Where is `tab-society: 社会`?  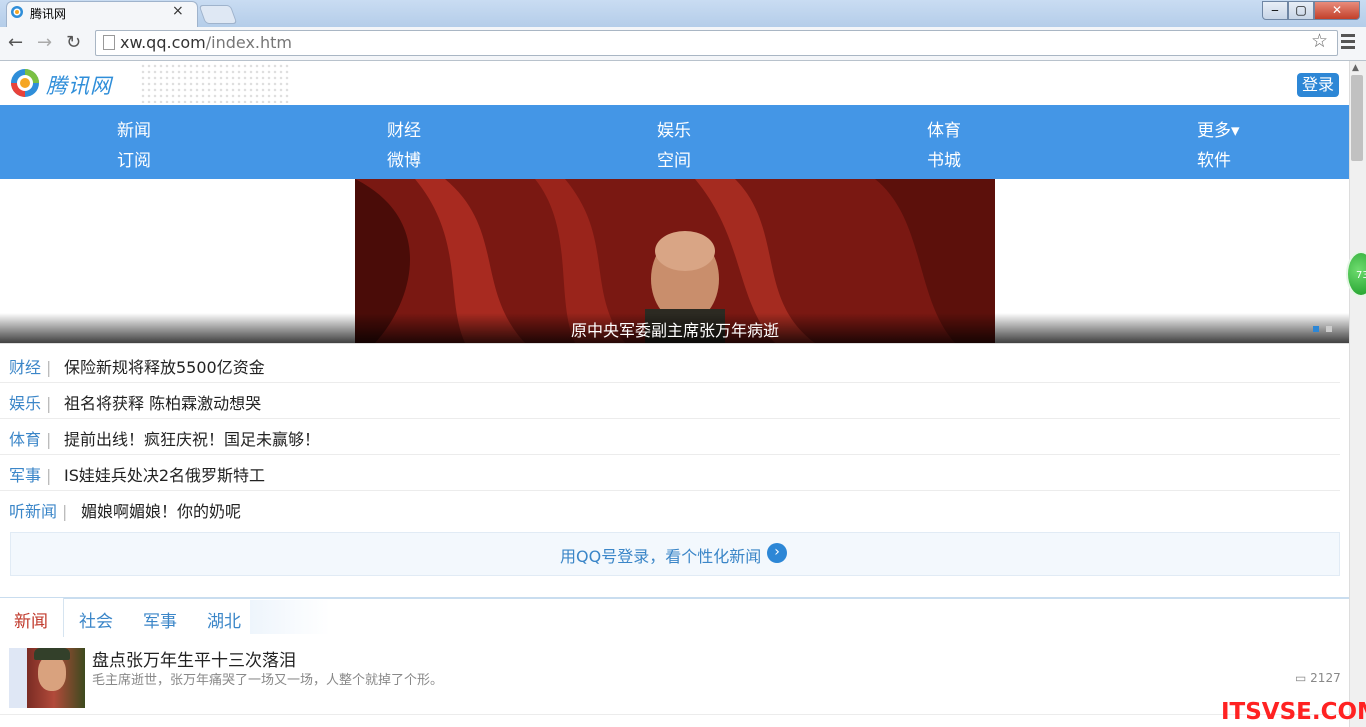 tab-society: 社会 is located at coordinates (96, 619).